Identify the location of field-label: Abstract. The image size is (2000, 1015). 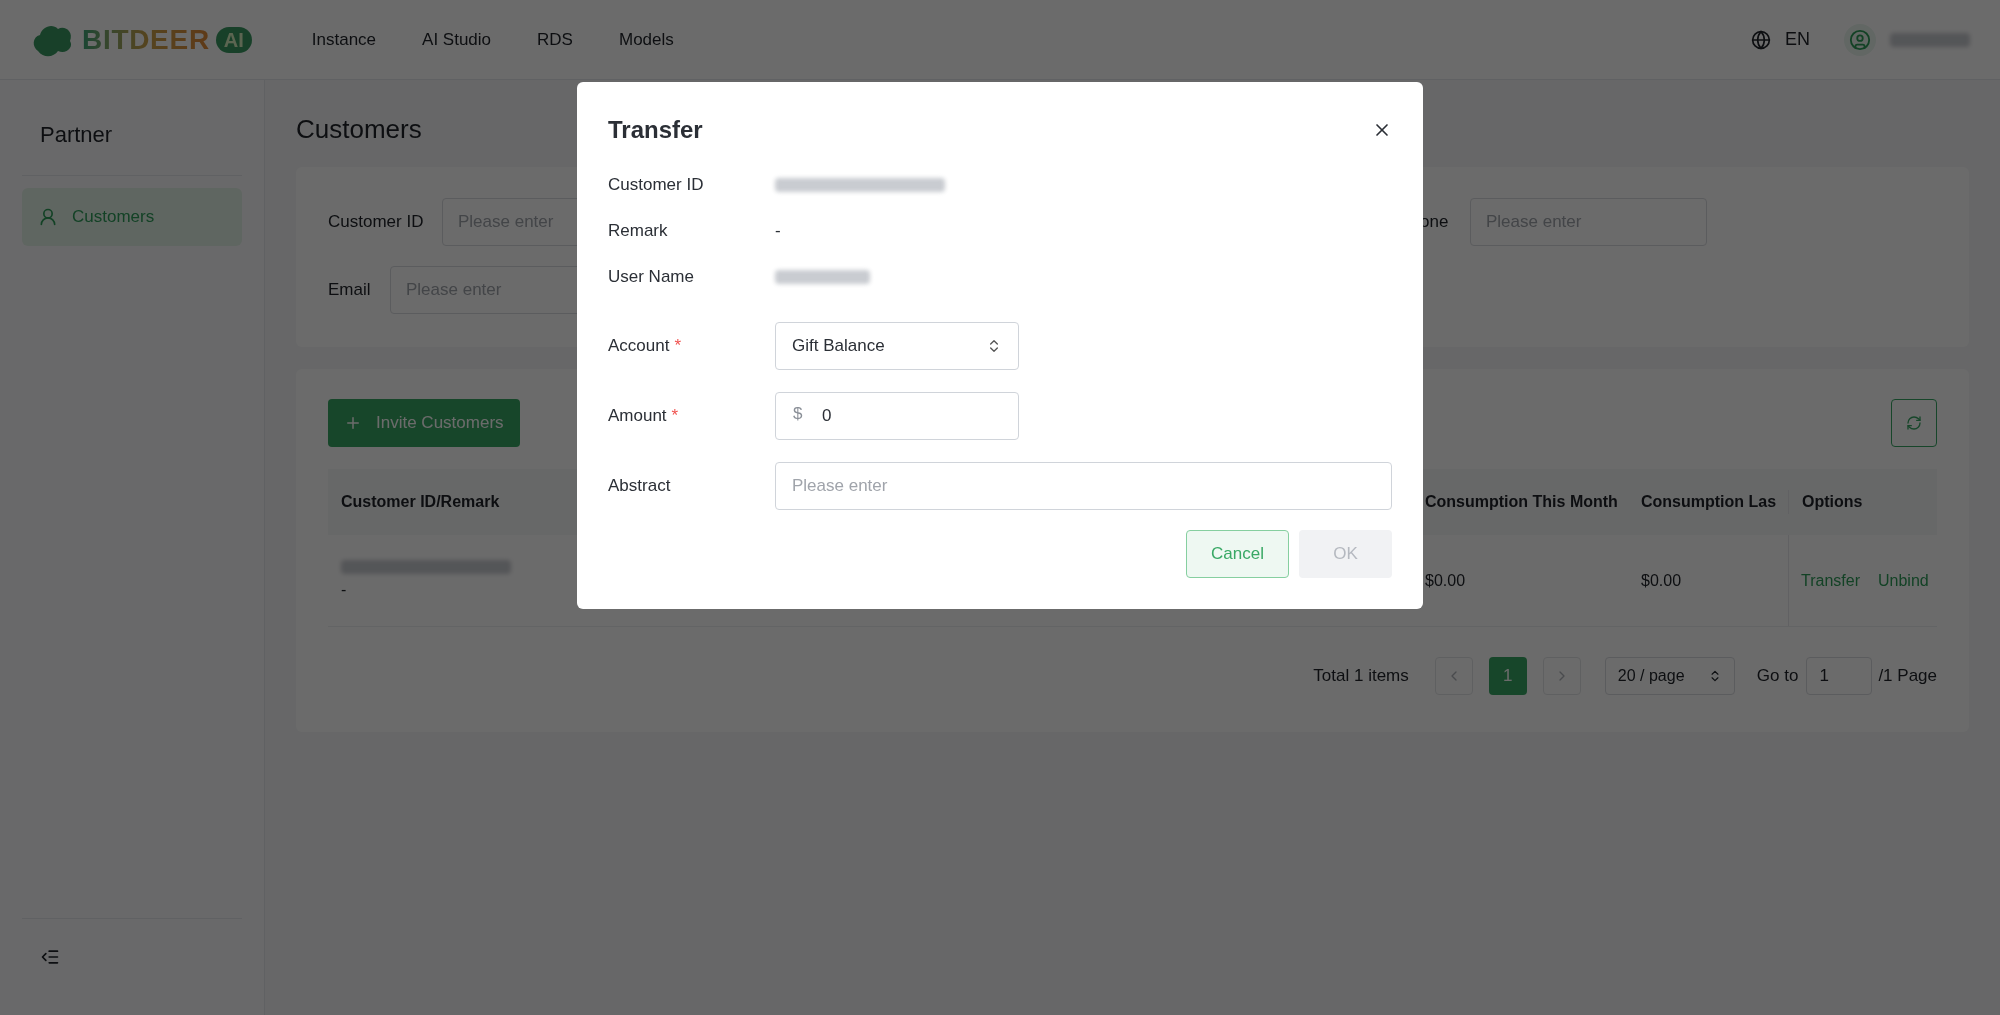
(639, 486).